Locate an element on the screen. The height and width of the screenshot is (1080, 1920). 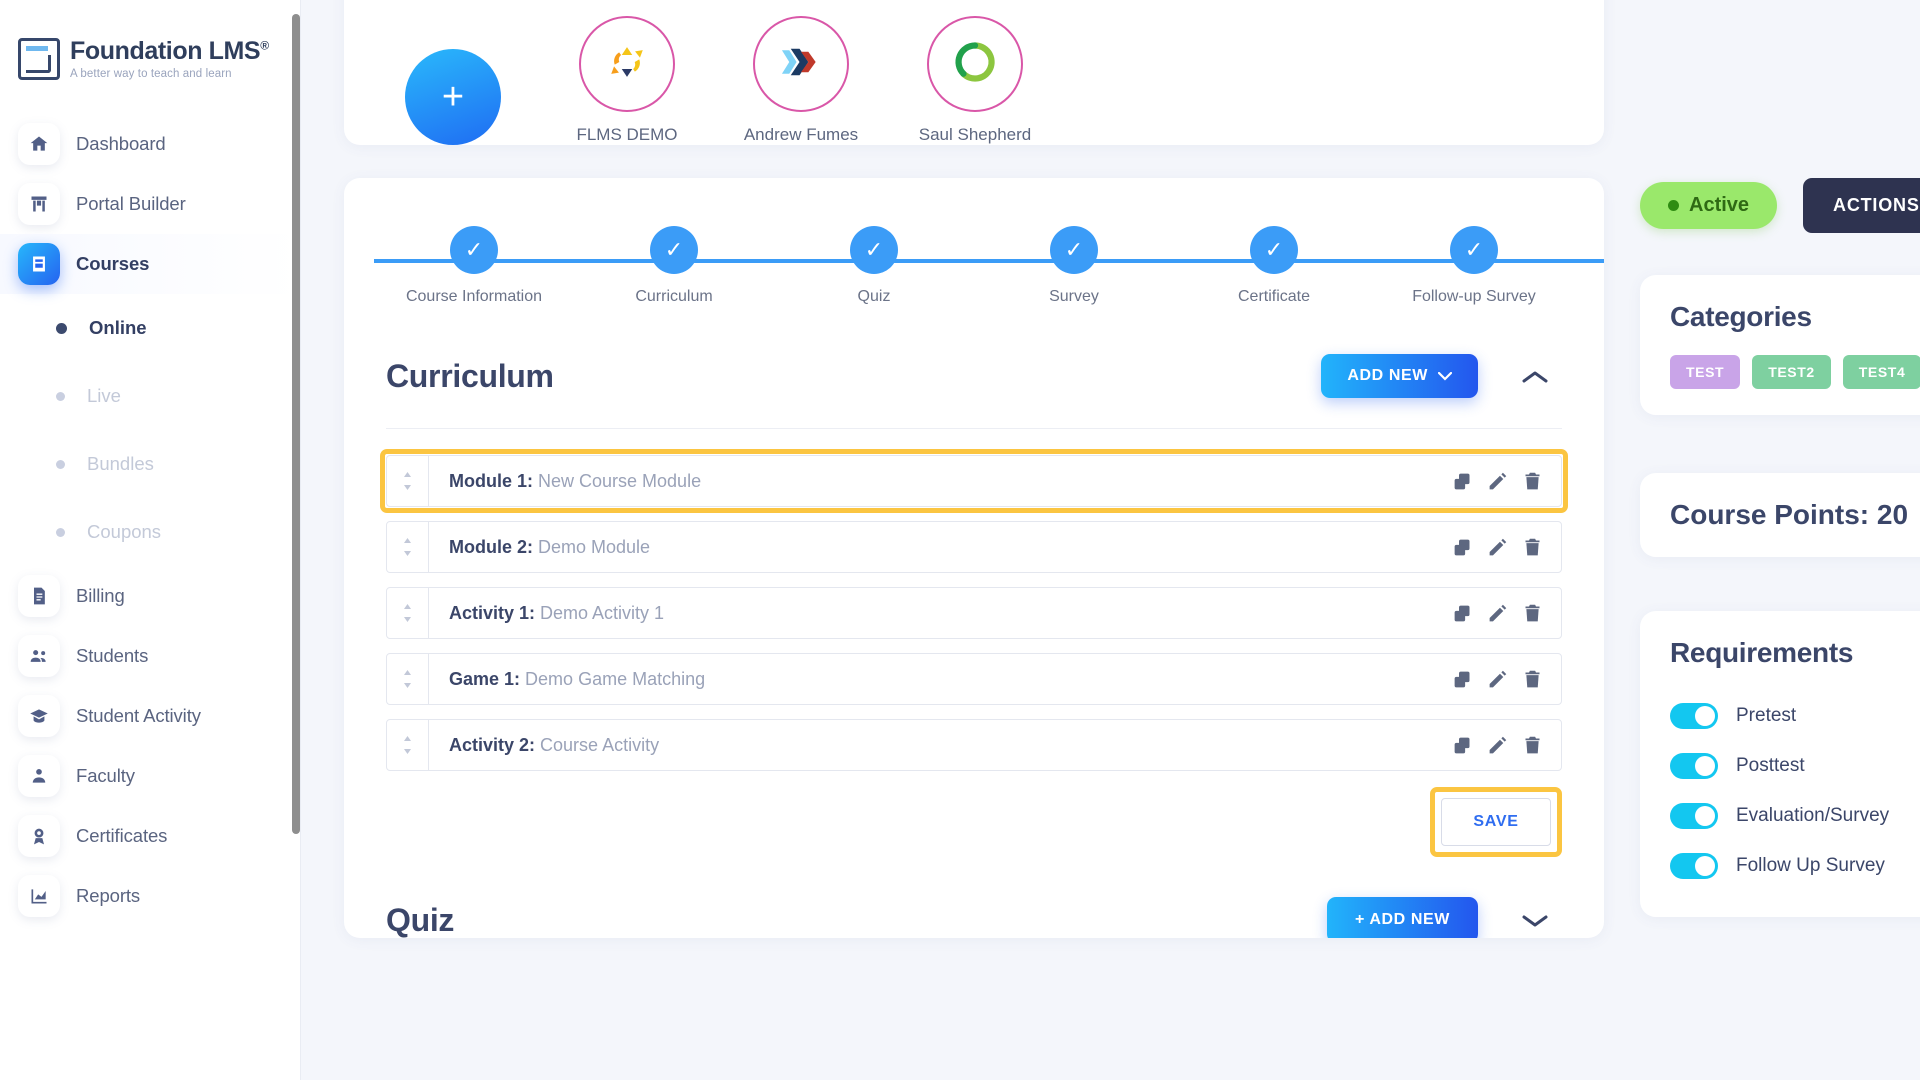
table-row: Game 1: Demo Game Matching is located at coordinates (974, 679).